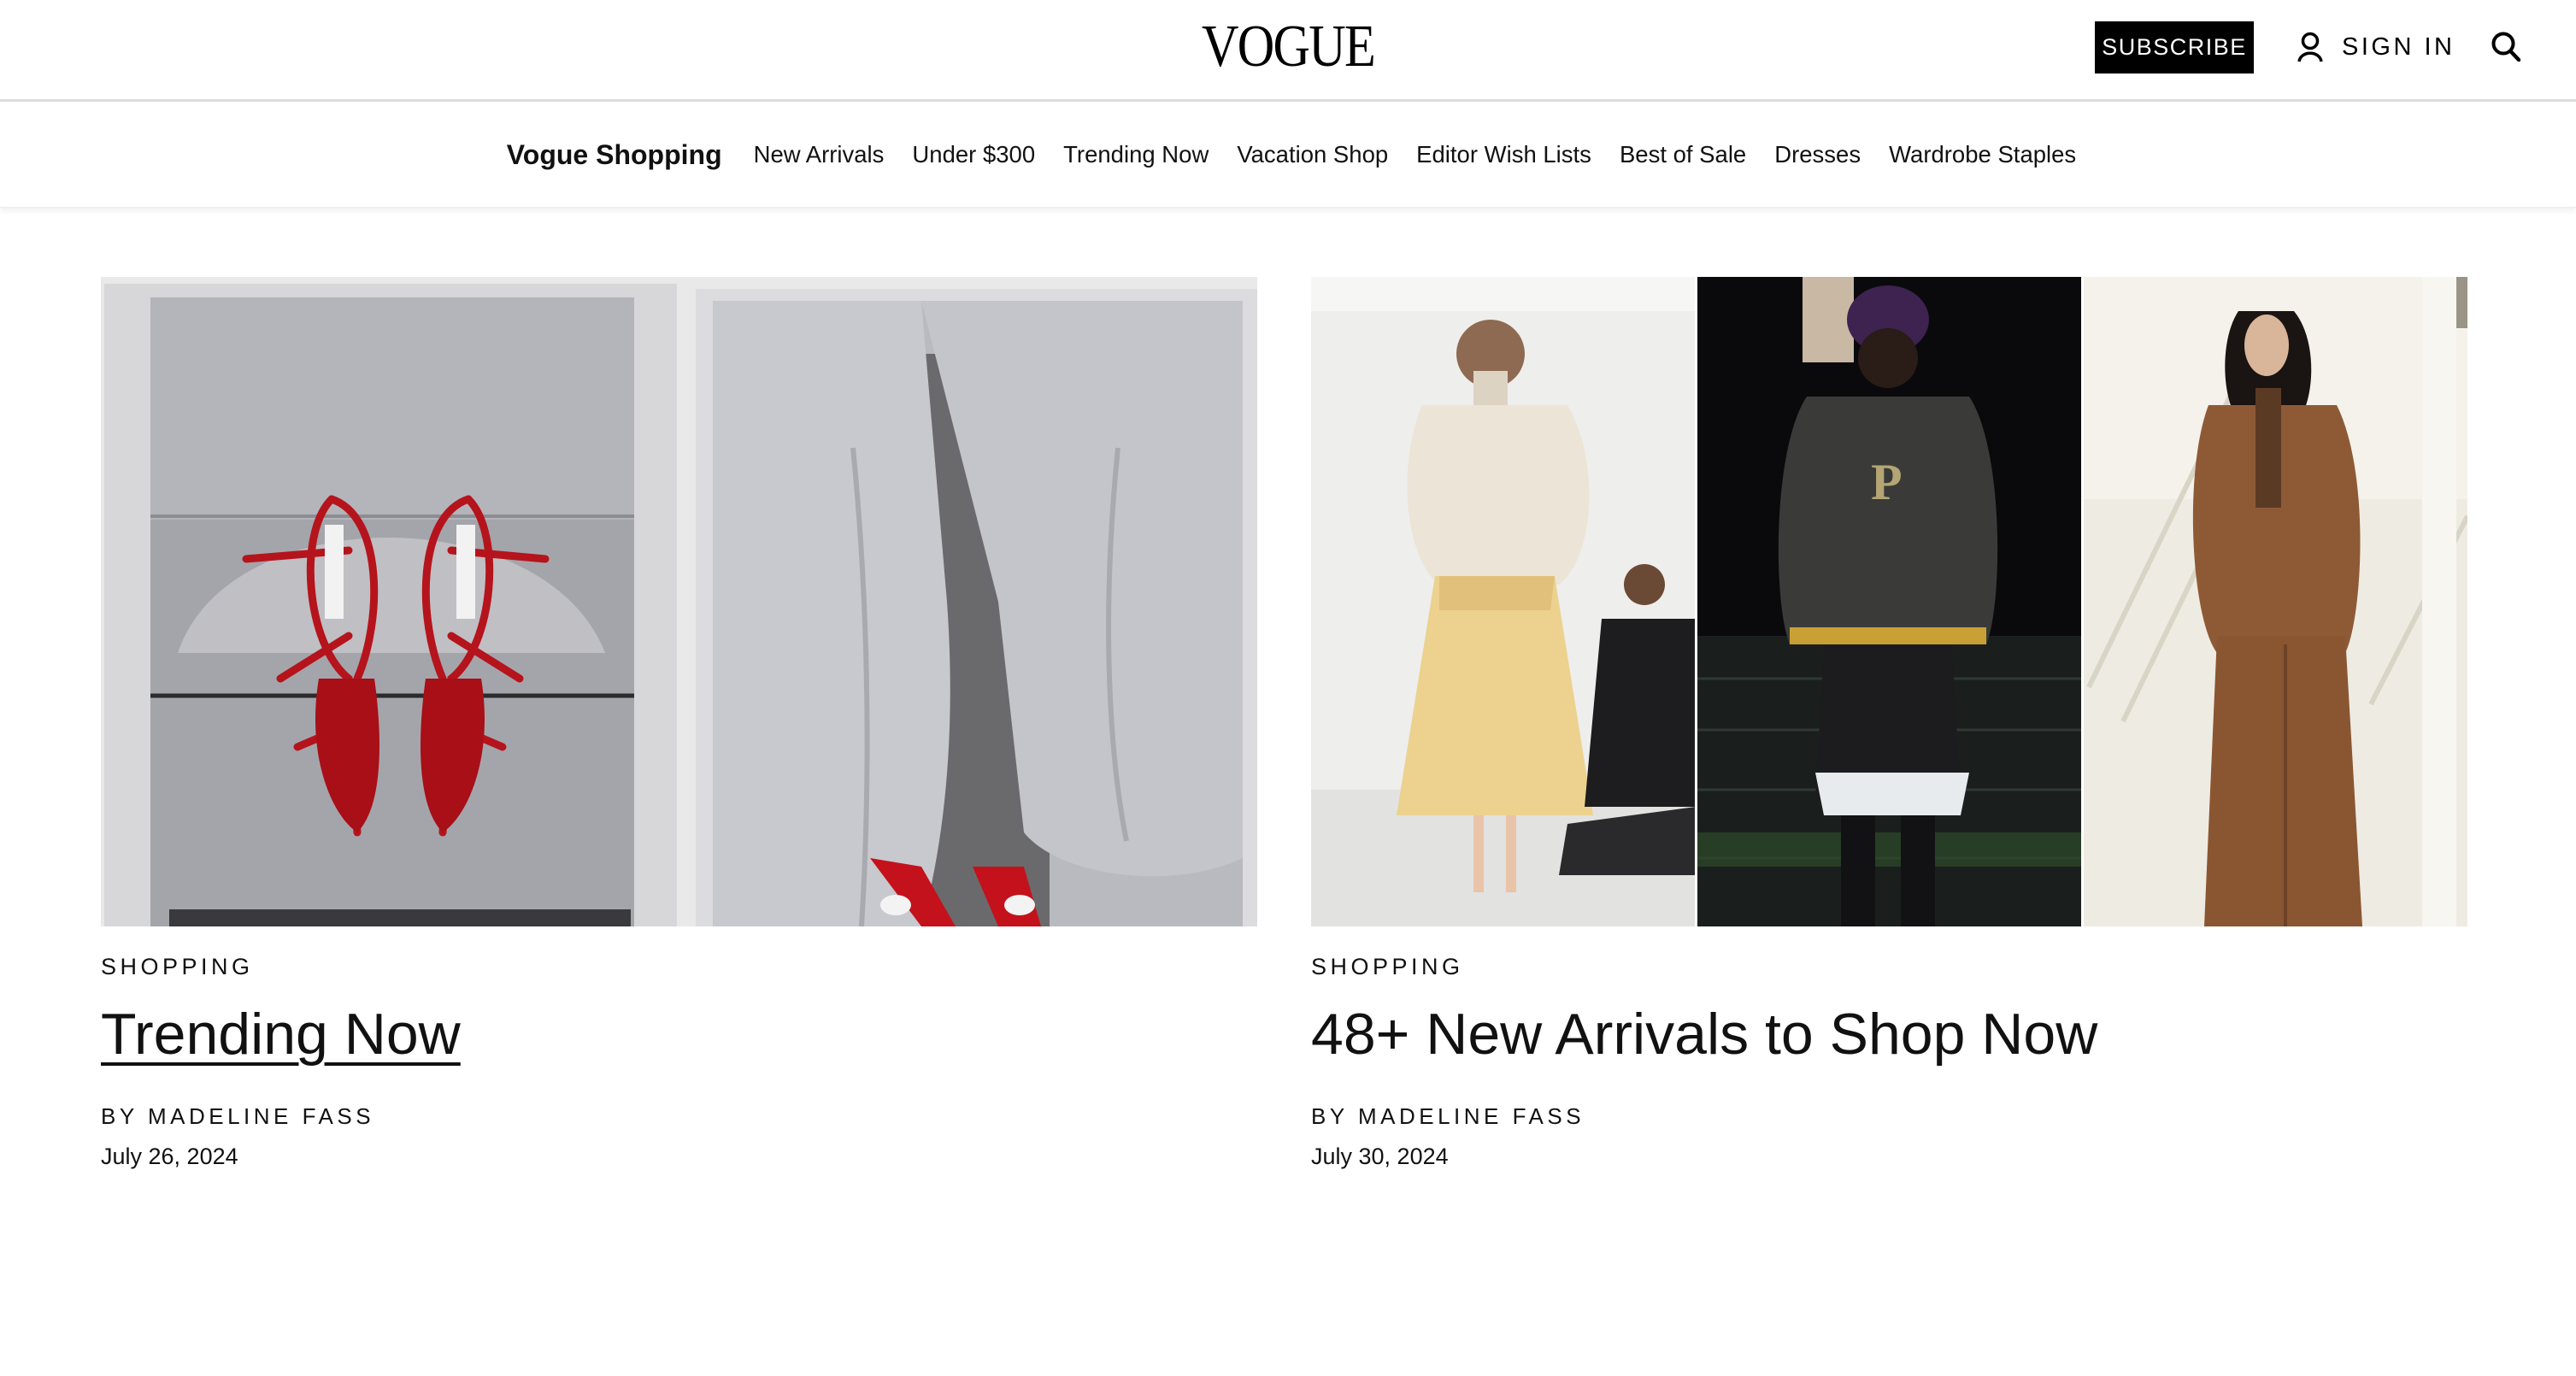 This screenshot has width=2576, height=1376. What do you see at coordinates (1683, 154) in the screenshot?
I see `nav-link-best-of-sale: Best of Sale` at bounding box center [1683, 154].